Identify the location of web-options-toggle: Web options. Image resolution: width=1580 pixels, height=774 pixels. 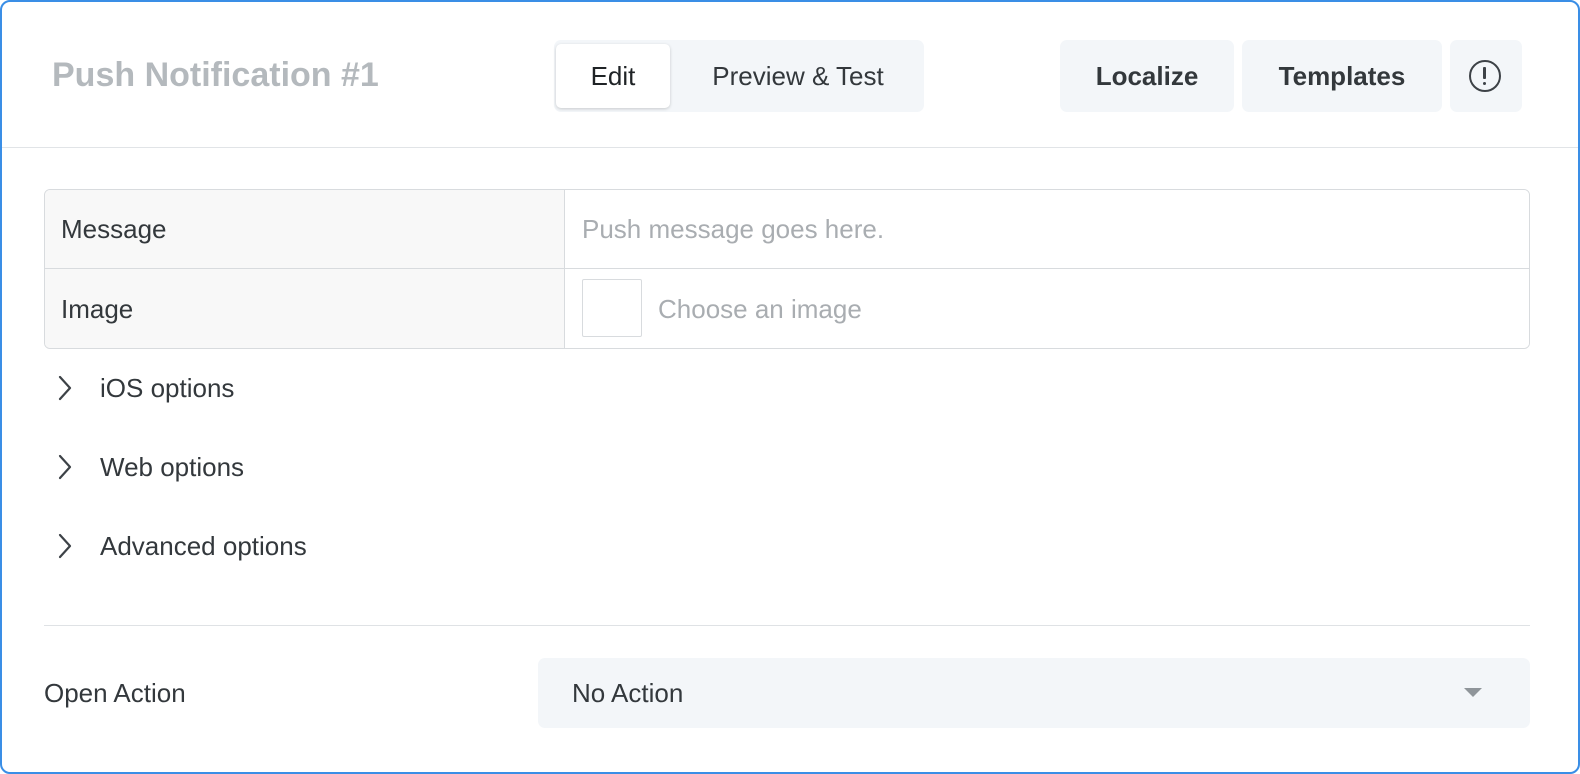
(294, 467).